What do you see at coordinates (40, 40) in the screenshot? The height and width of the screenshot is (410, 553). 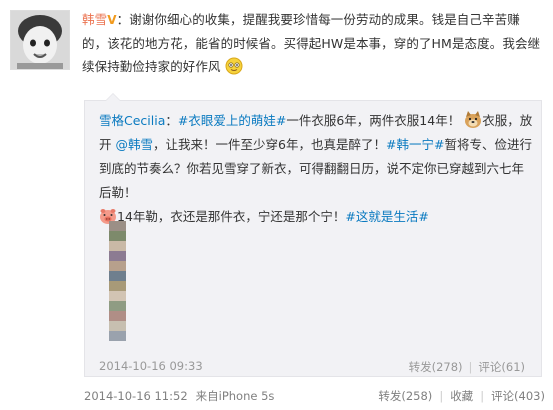 I see `avatar` at bounding box center [40, 40].